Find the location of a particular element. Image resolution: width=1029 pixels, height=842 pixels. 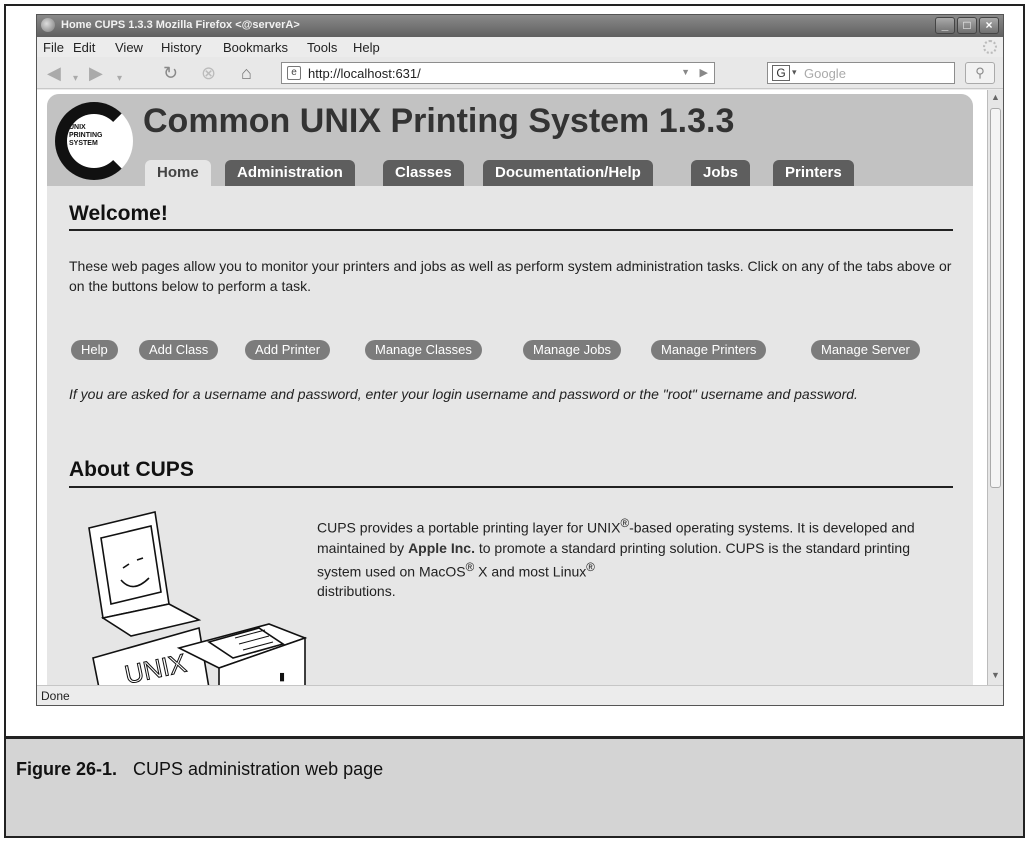

activity-throbber-icon is located at coordinates (990, 47).